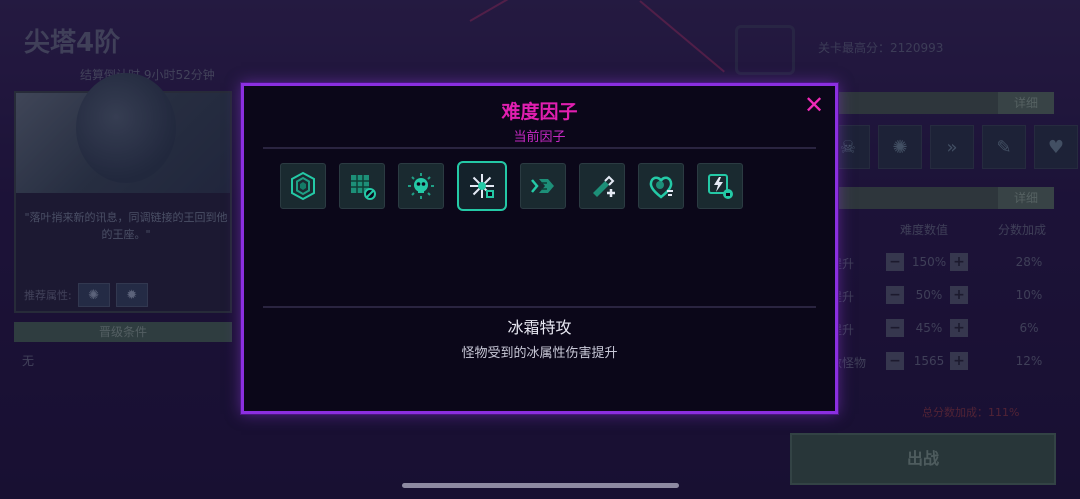  I want to click on syringe-plus-icon, so click(604, 186).